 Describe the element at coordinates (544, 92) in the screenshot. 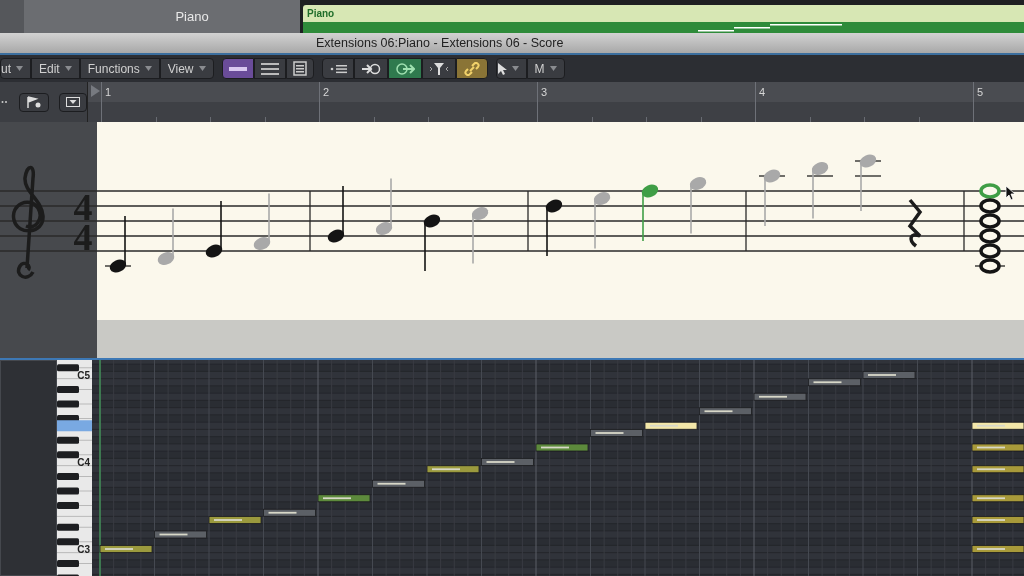

I see `bar-number: 3` at that location.